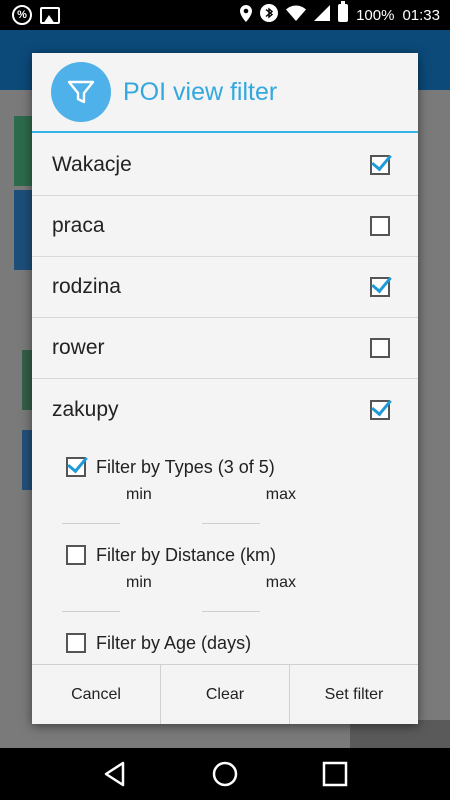 The height and width of the screenshot is (800, 450). What do you see at coordinates (186, 554) in the screenshot?
I see `filter-distance-label: Filter by Distance (km)` at bounding box center [186, 554].